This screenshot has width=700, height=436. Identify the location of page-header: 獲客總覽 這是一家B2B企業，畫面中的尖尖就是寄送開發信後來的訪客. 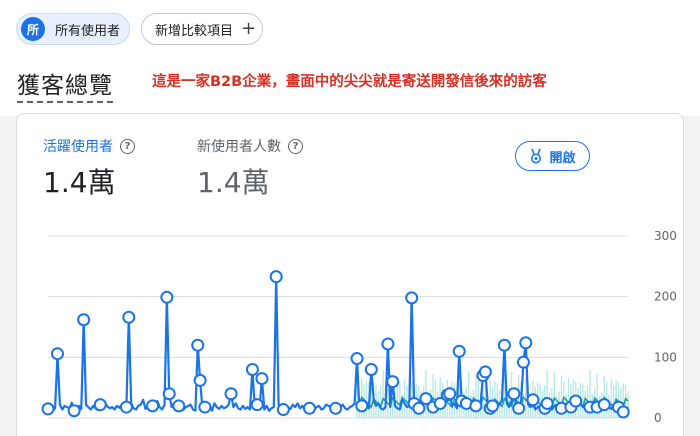
(350, 86).